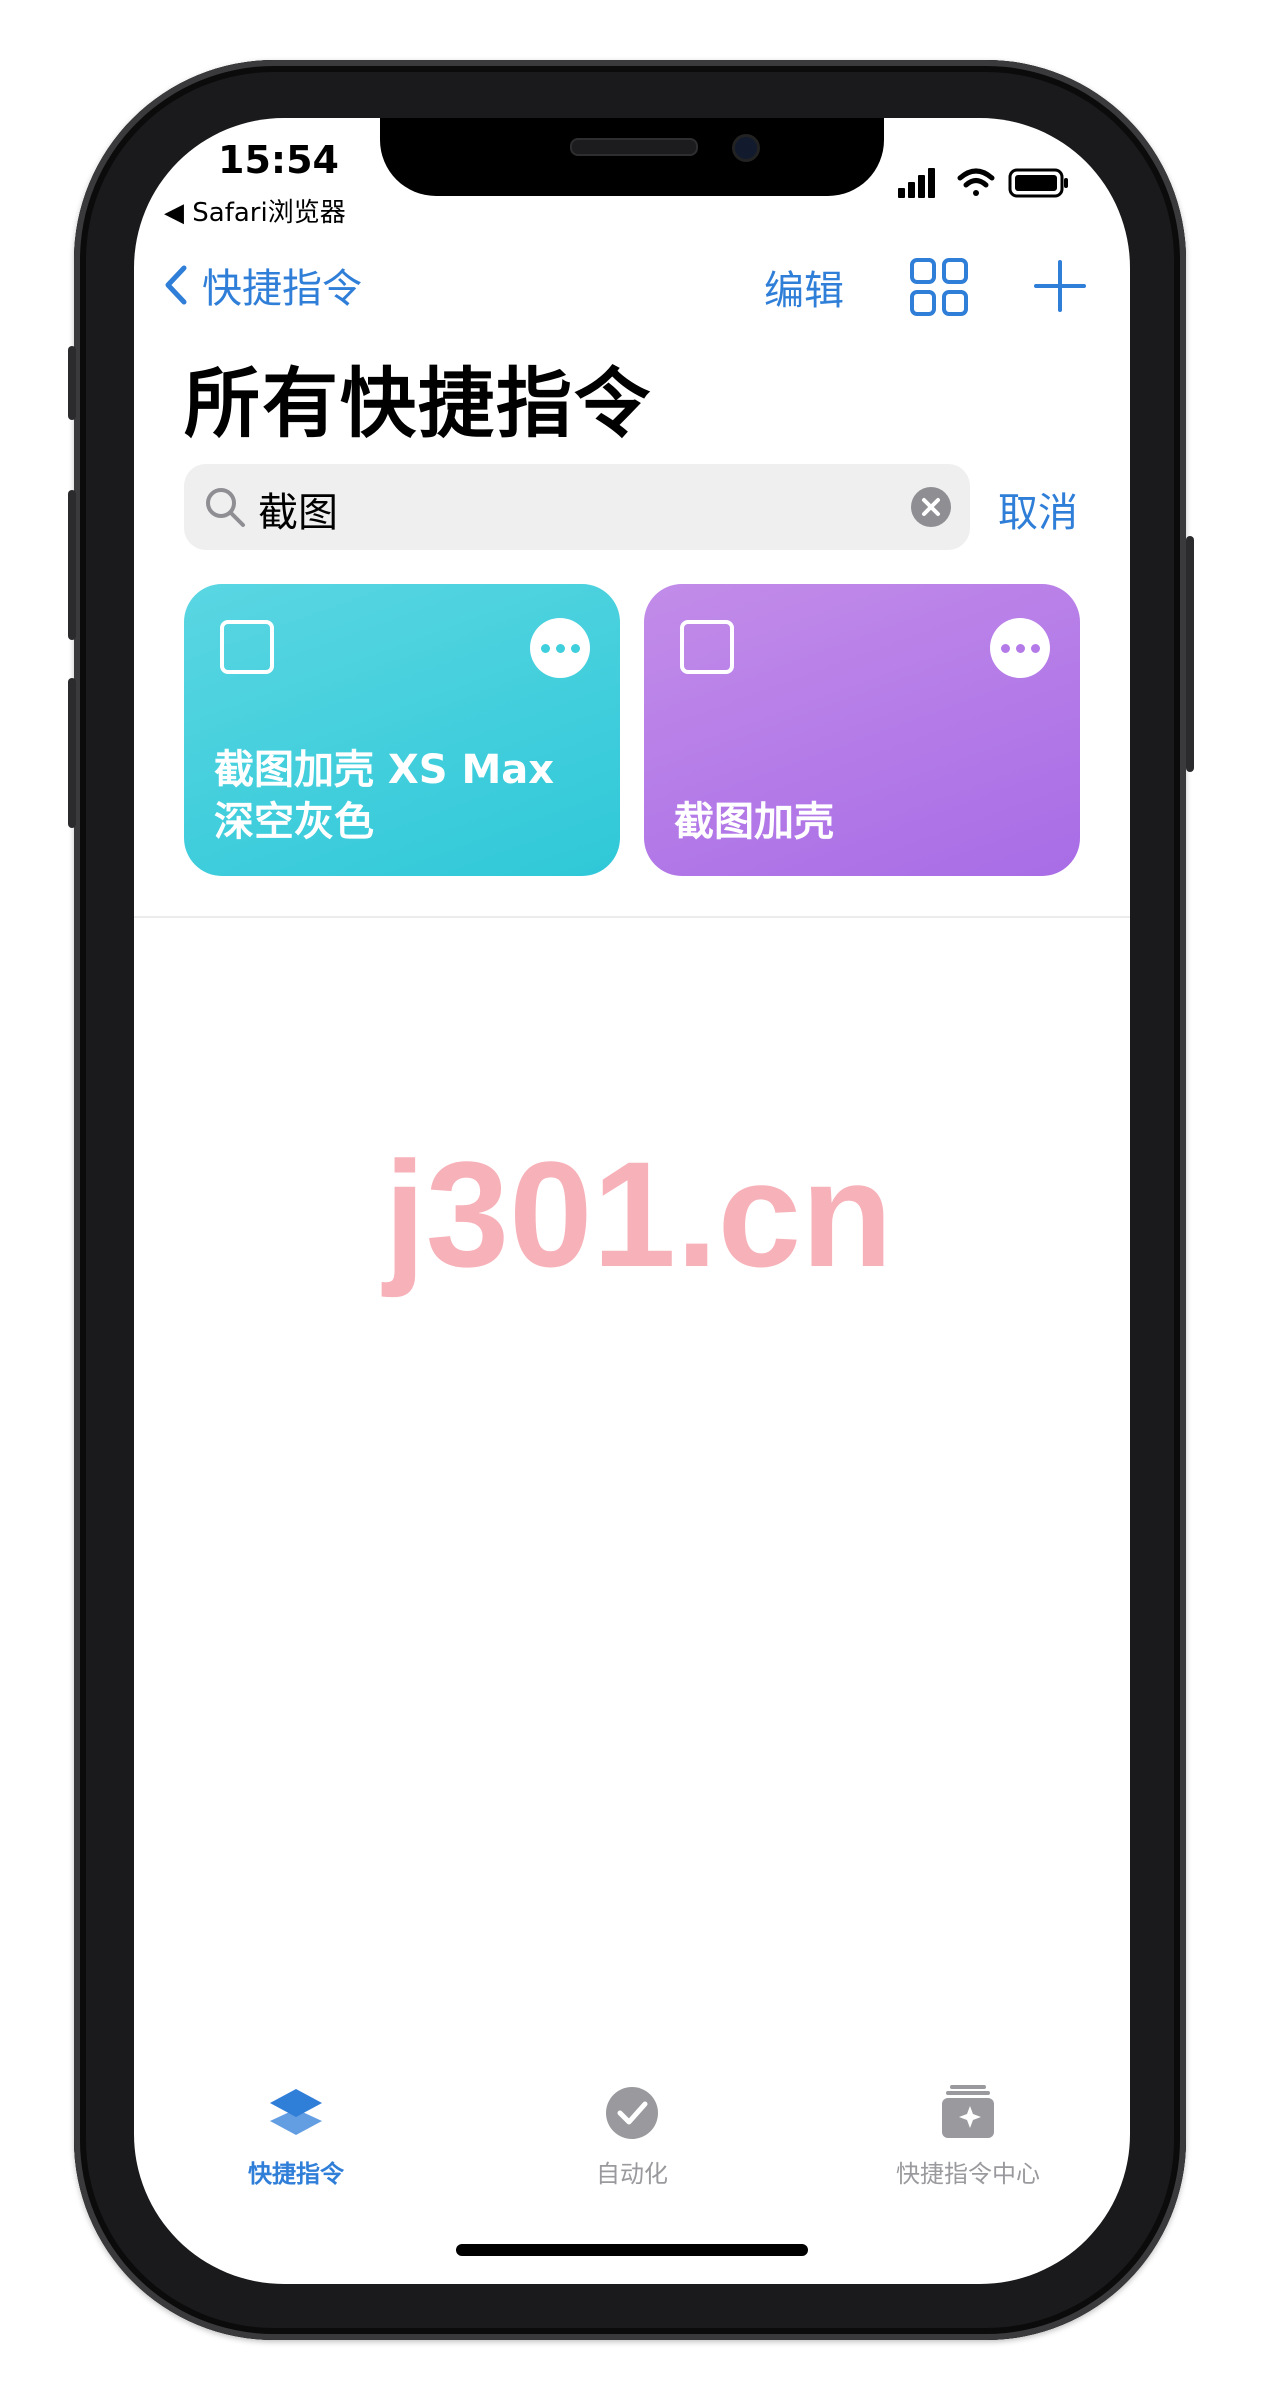  I want to click on clock-check-icon, so click(632, 2113).